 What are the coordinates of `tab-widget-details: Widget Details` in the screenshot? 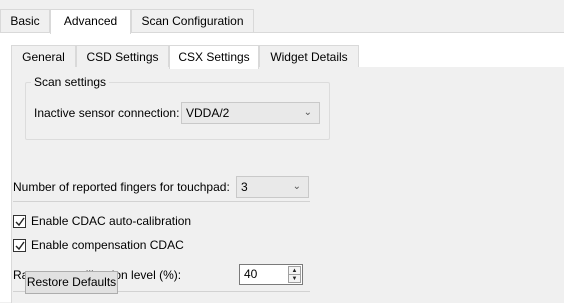 It's located at (309, 56).